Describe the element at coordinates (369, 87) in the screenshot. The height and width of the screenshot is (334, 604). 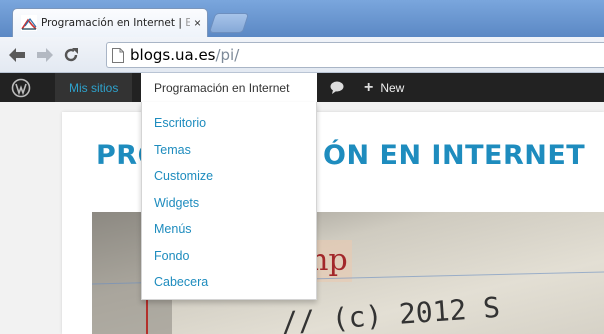
I see `plus-icon: +` at that location.